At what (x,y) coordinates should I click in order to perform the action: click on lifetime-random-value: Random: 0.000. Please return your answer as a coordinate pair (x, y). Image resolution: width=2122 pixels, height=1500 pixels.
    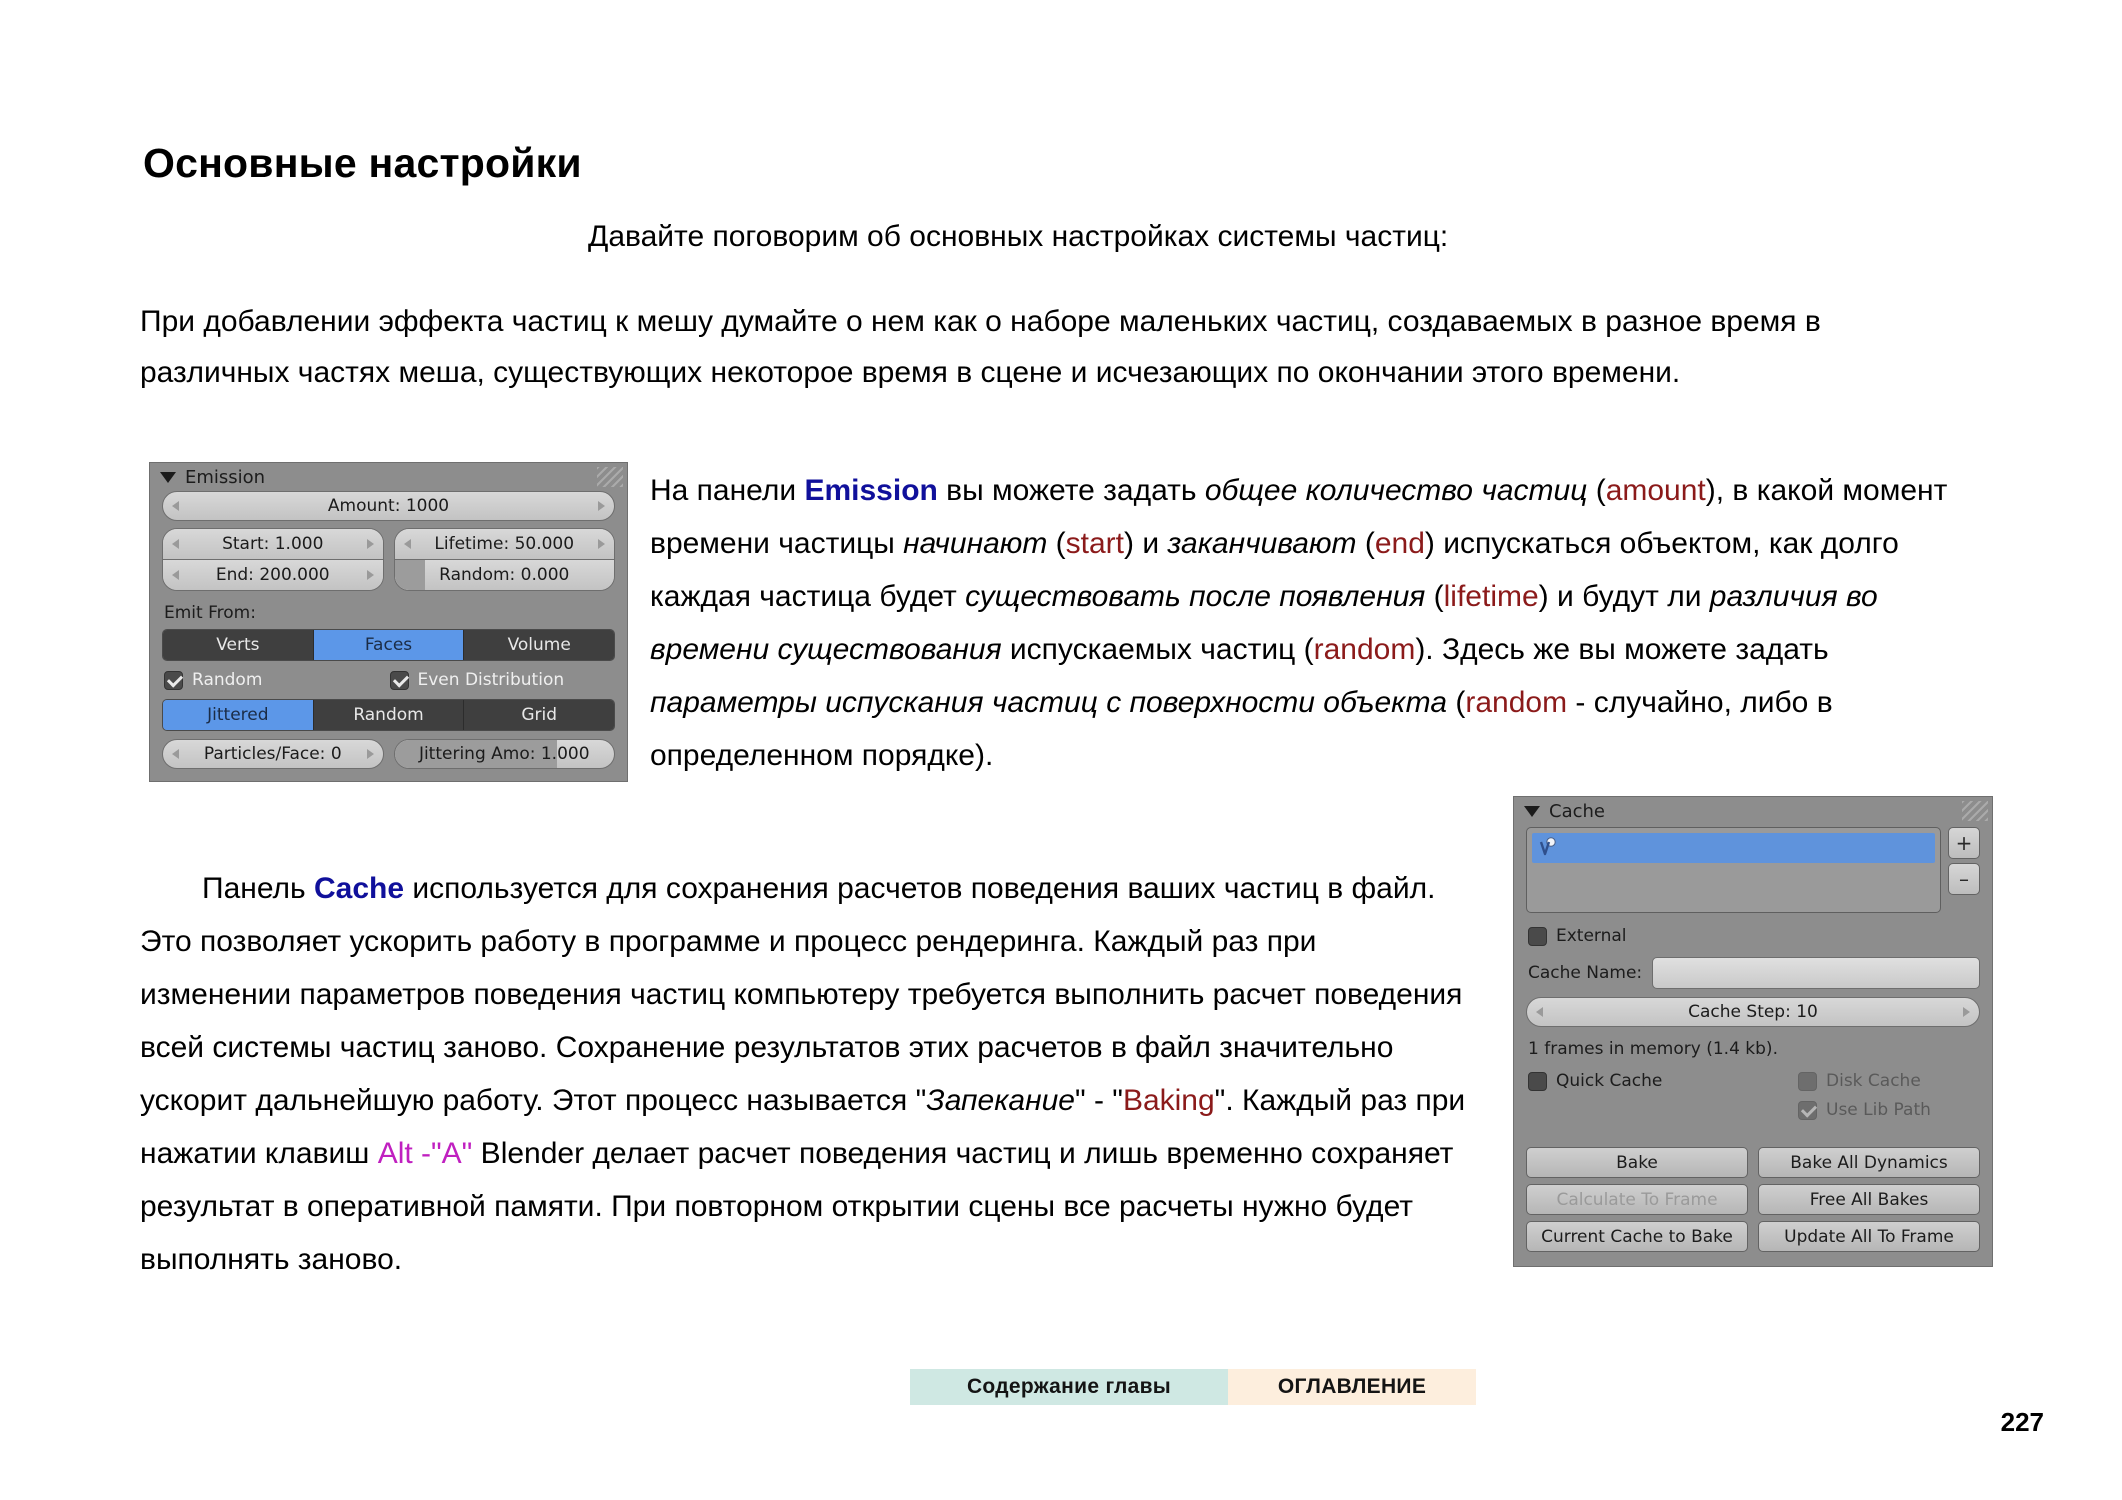
    Looking at the image, I should click on (504, 575).